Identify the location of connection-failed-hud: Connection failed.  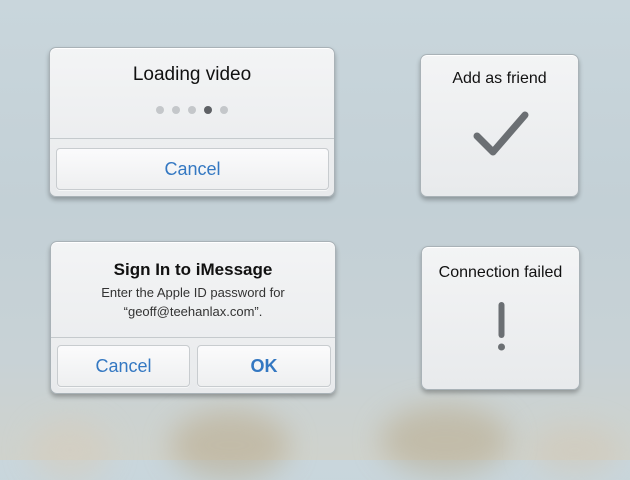
(500, 318).